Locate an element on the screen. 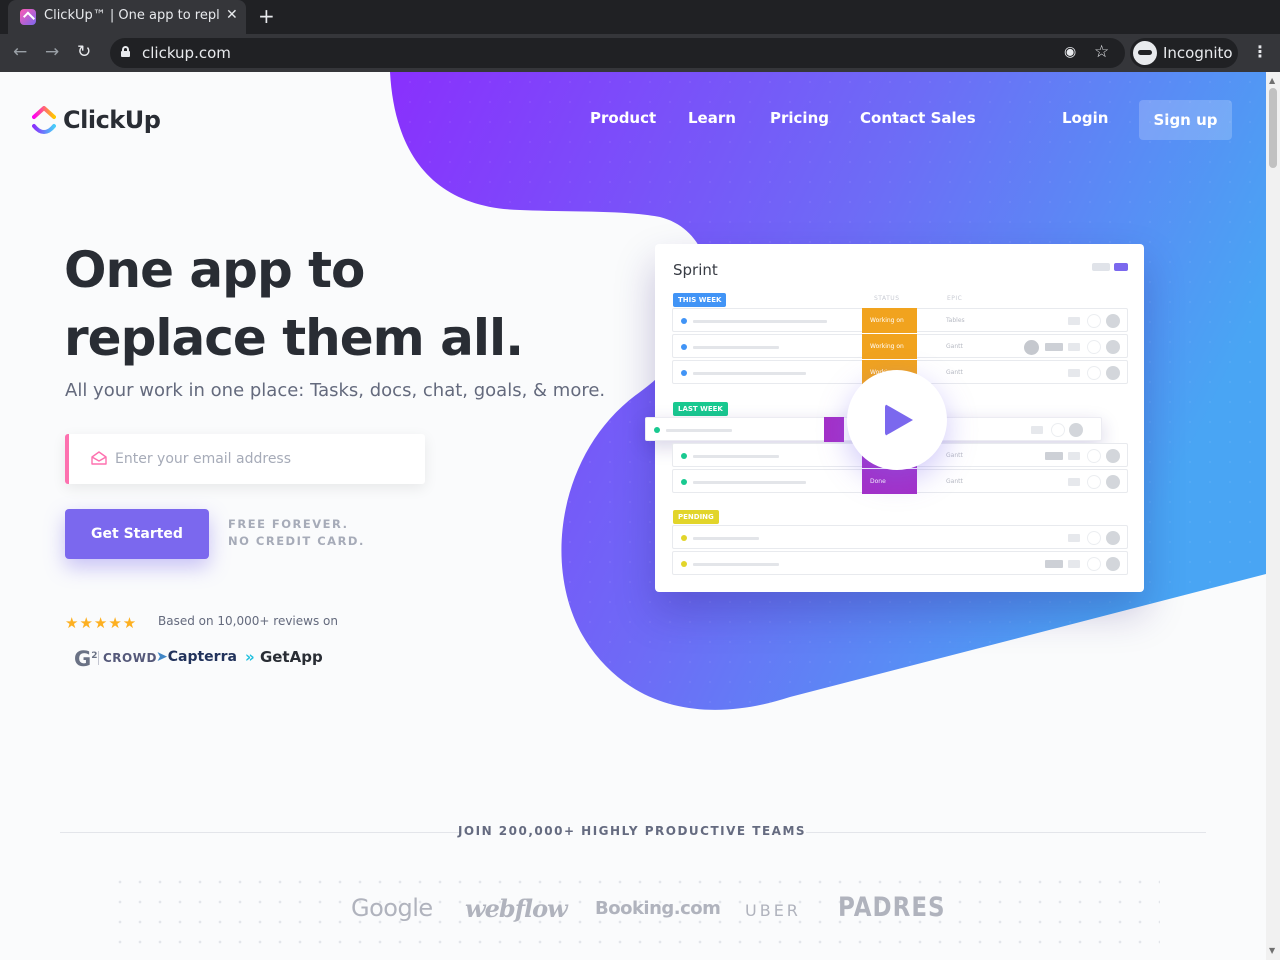 The height and width of the screenshot is (960, 1280). browser-tab: ClickUp™ | One app to replace them all ✕ is located at coordinates (127, 17).